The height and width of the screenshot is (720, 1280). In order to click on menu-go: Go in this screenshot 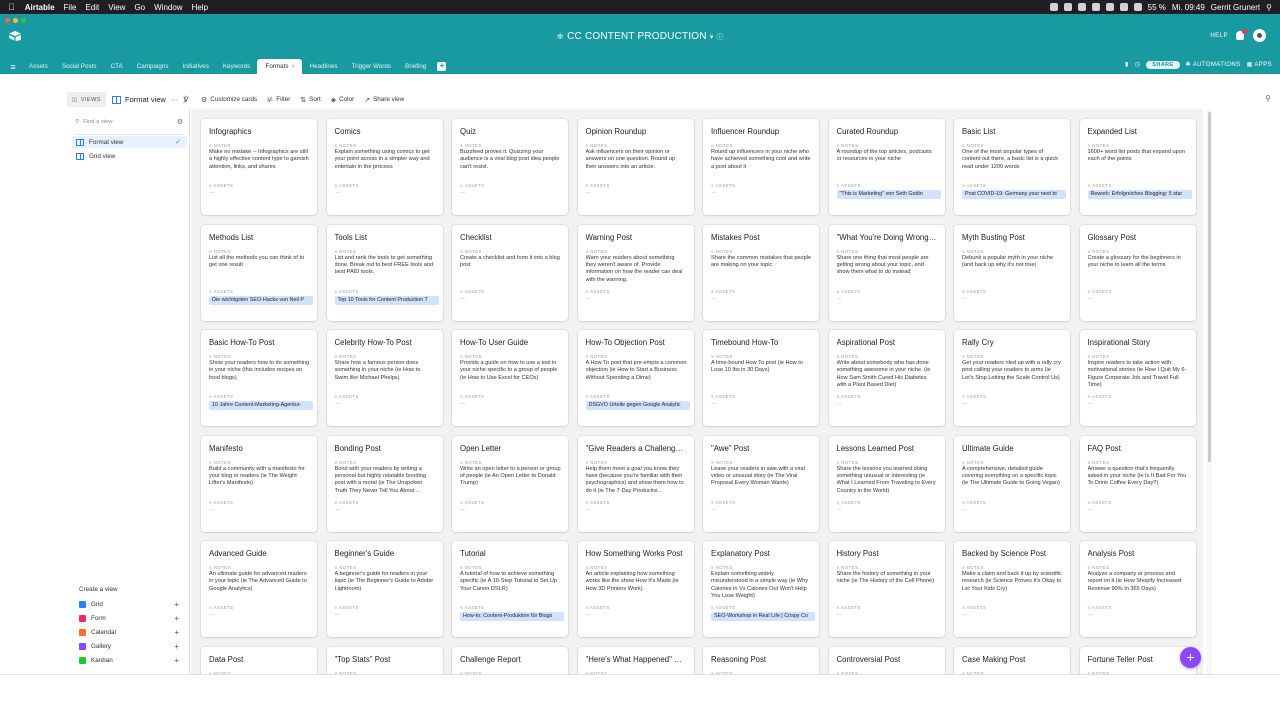, I will do `click(139, 7)`.